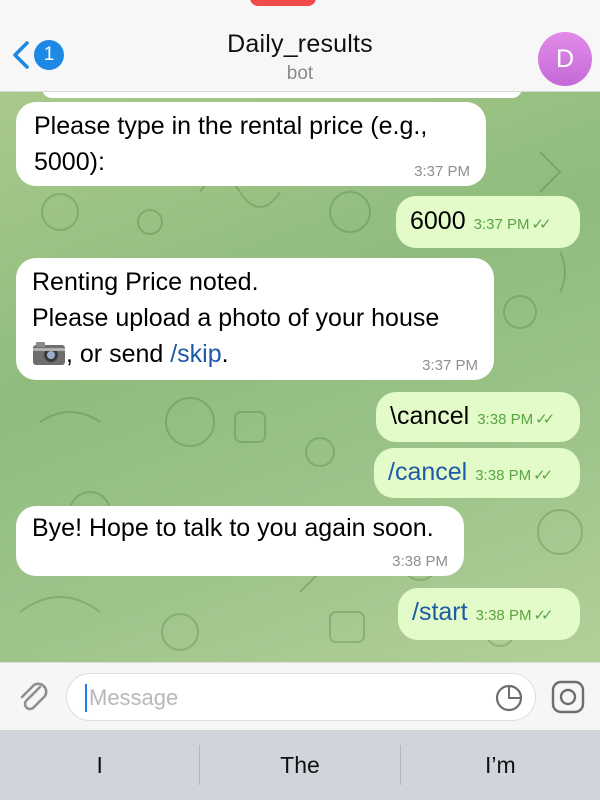 The image size is (600, 800). What do you see at coordinates (438, 221) in the screenshot?
I see `message-text: 6000` at bounding box center [438, 221].